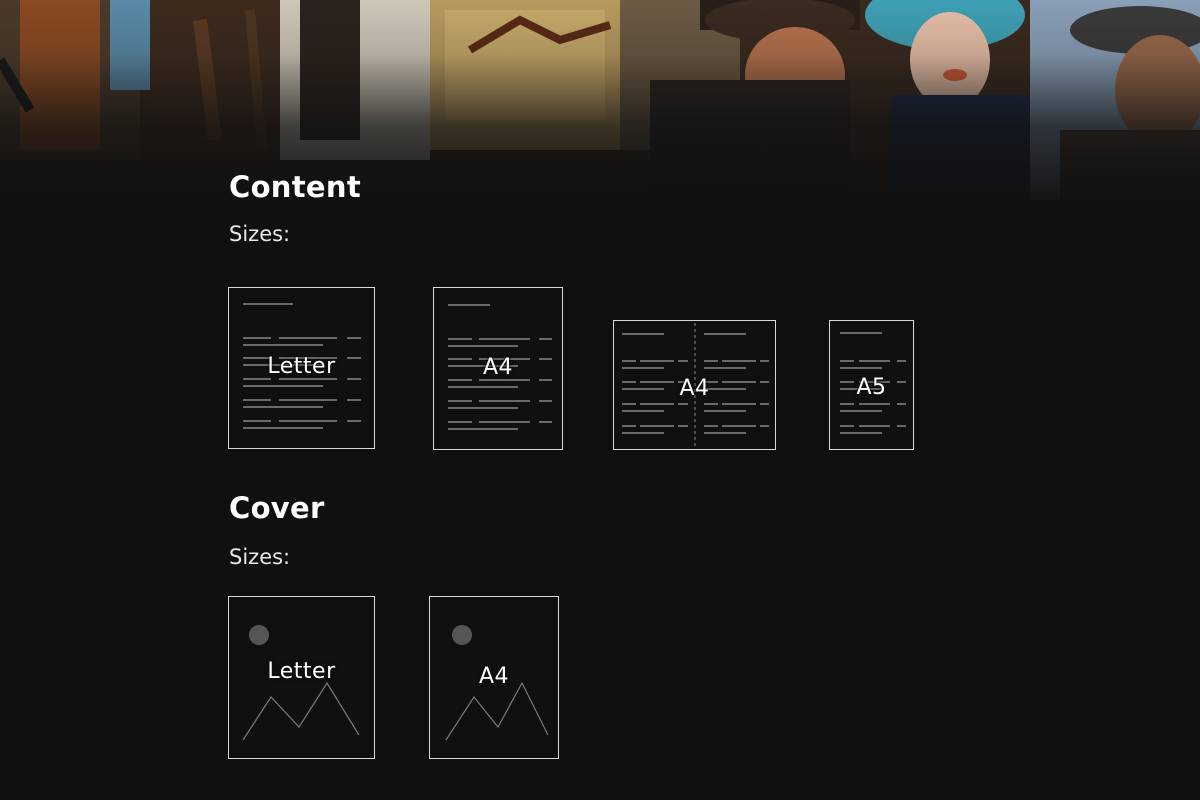  I want to click on content-size-option-a5: A5, so click(871, 385).